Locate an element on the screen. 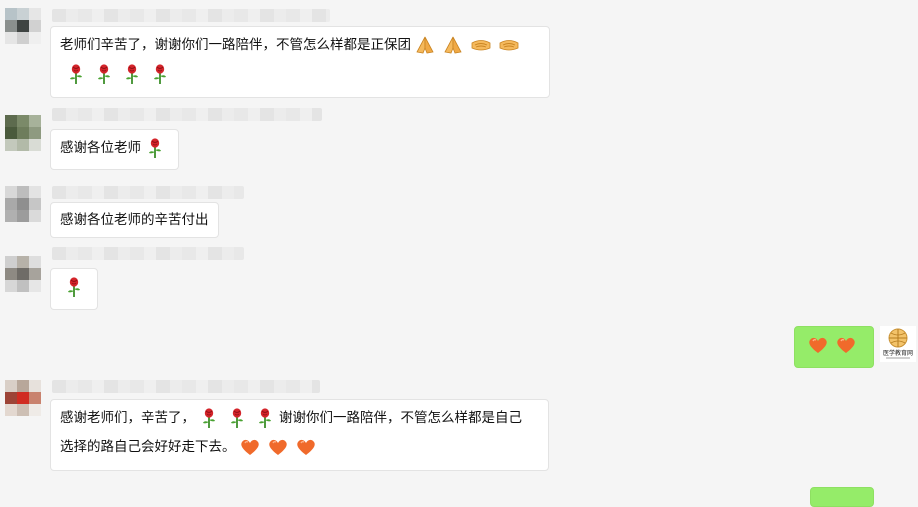 The width and height of the screenshot is (918, 507). message-bubble: 感谢各位老师的辛苦付出 is located at coordinates (134, 220).